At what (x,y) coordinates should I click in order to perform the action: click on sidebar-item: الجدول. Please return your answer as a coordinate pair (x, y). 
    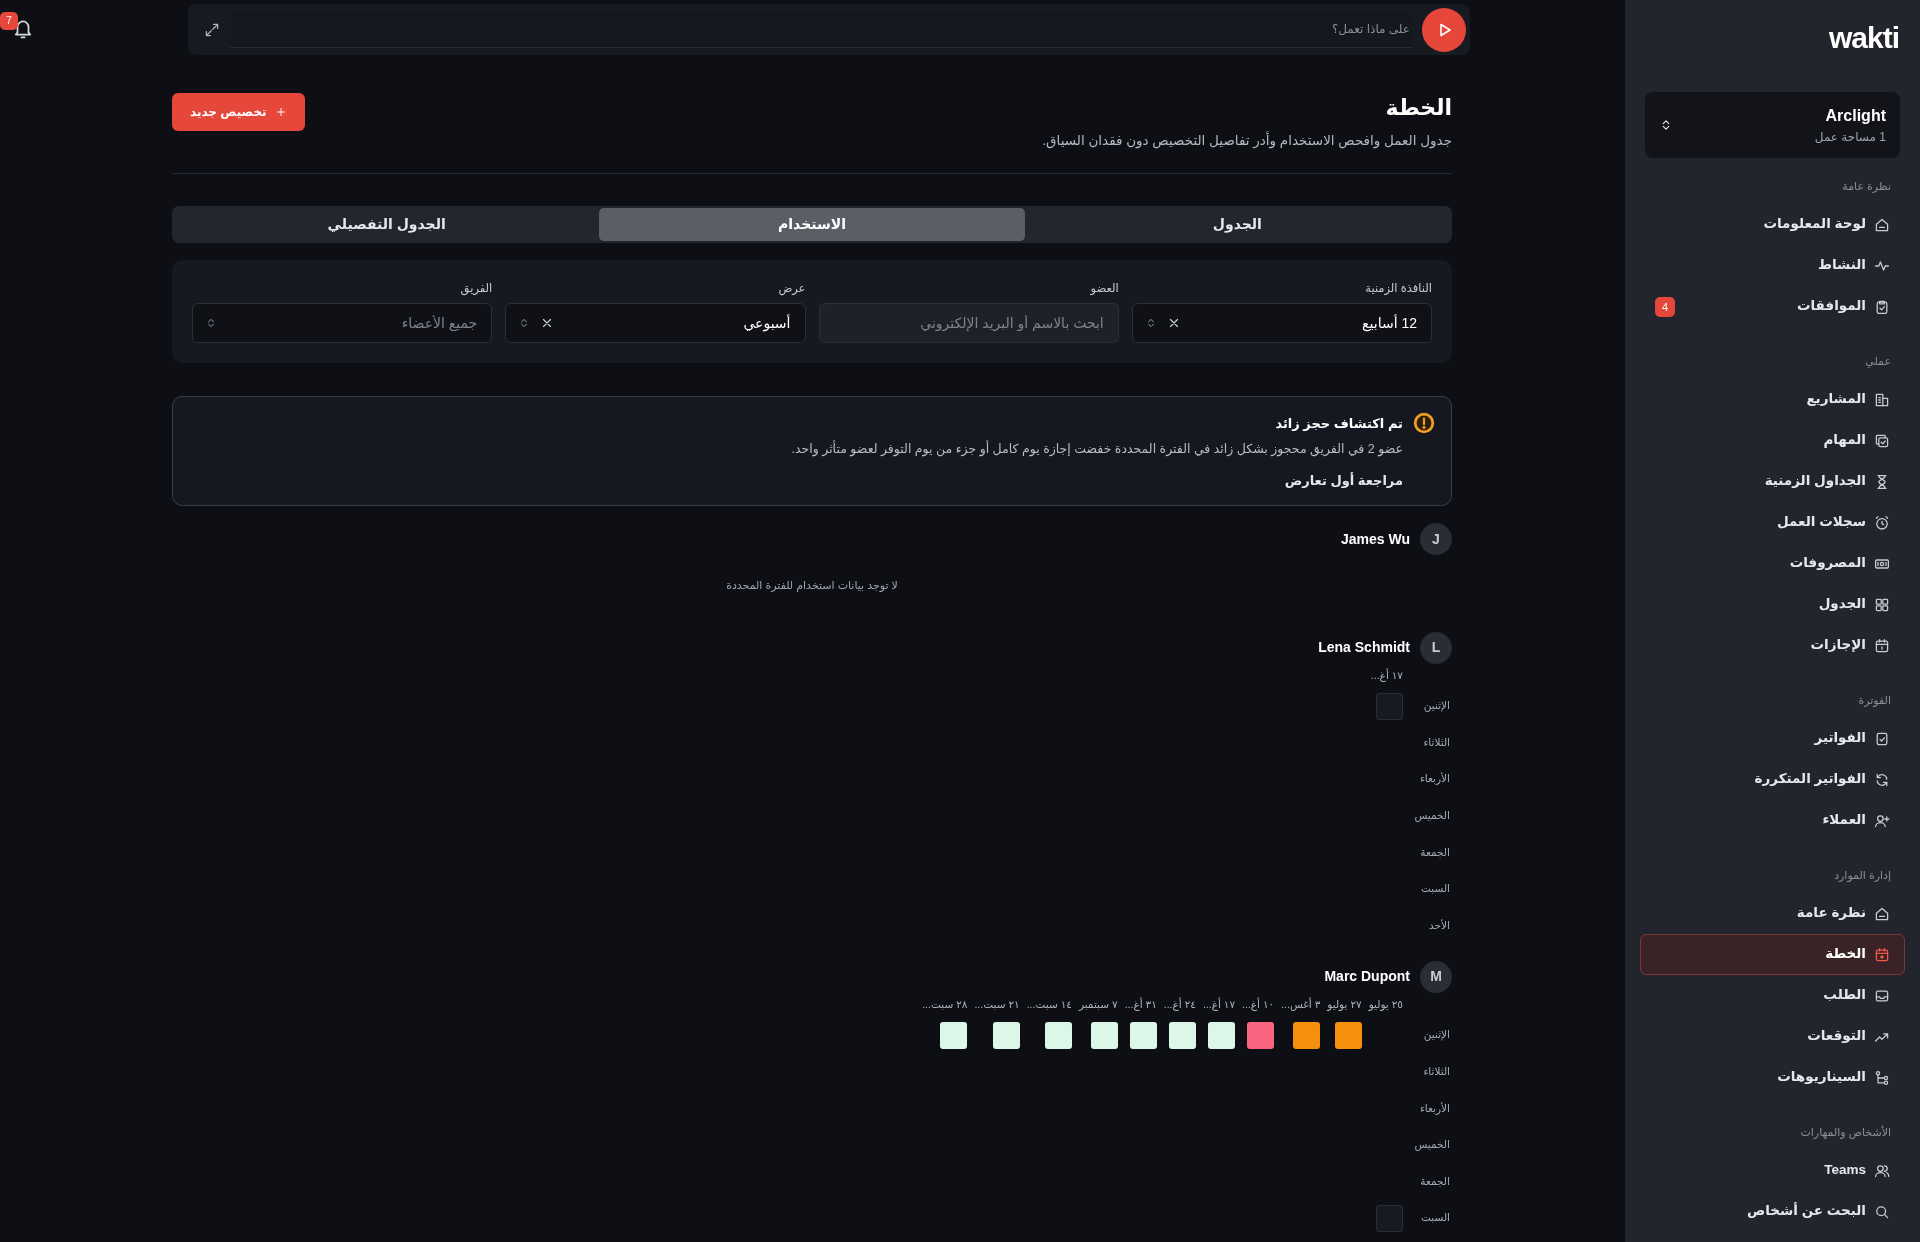
    Looking at the image, I should click on (1772, 604).